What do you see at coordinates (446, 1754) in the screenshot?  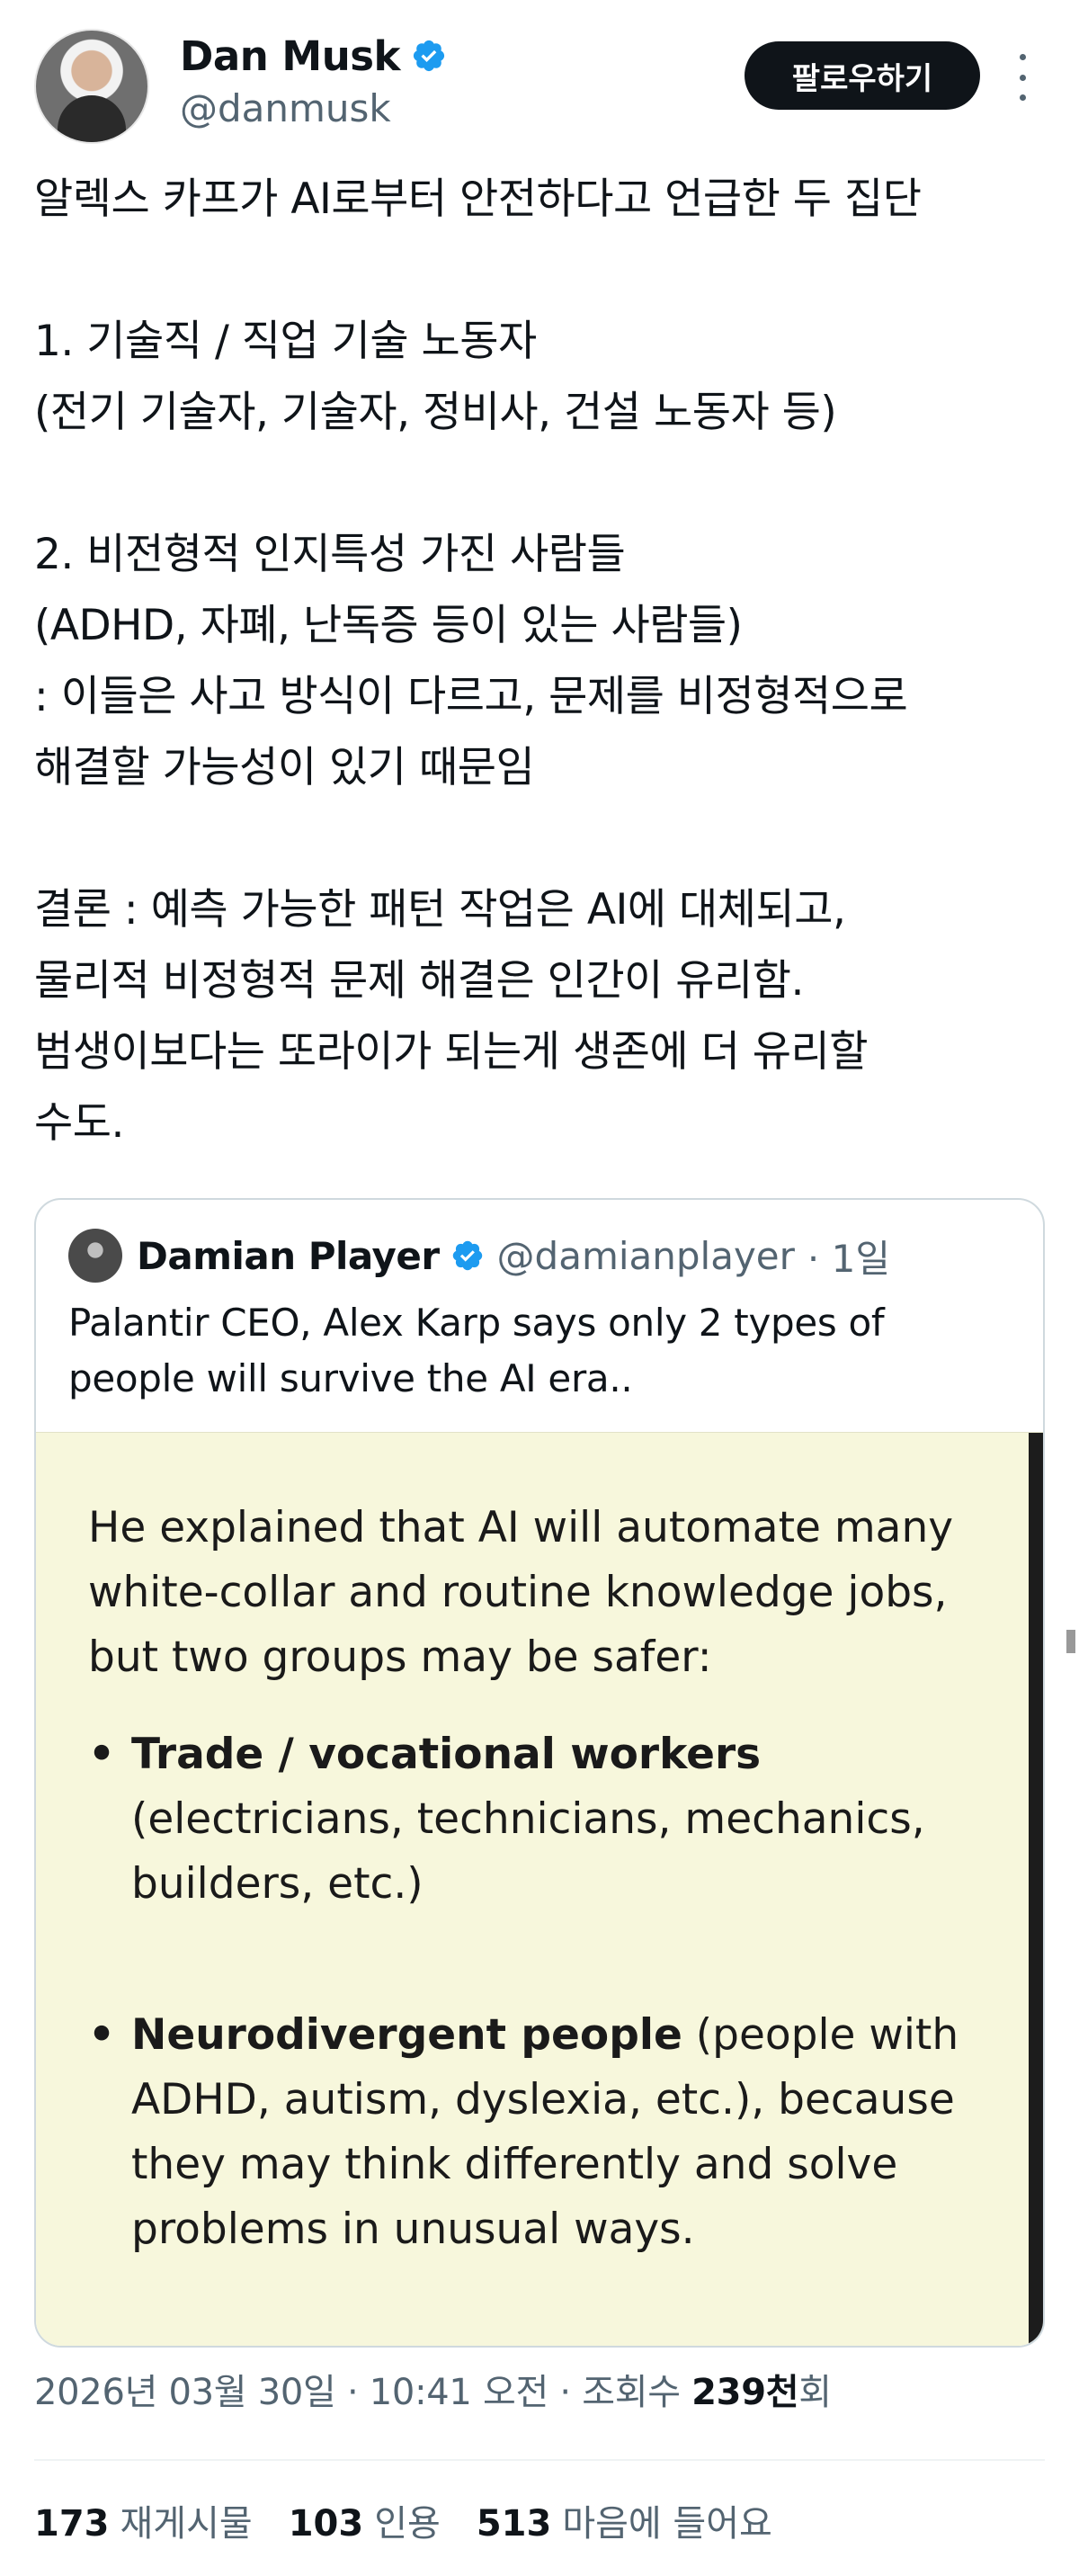 I see `bullet-title: Trade / vocational workers` at bounding box center [446, 1754].